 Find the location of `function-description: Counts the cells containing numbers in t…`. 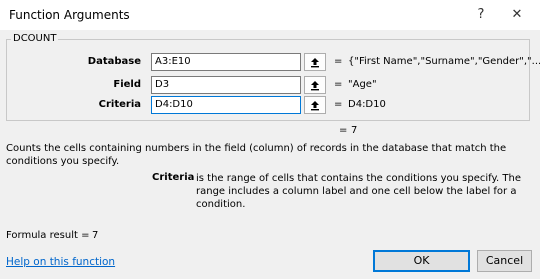

function-description: Counts the cells containing numbers in t… is located at coordinates (256, 155).